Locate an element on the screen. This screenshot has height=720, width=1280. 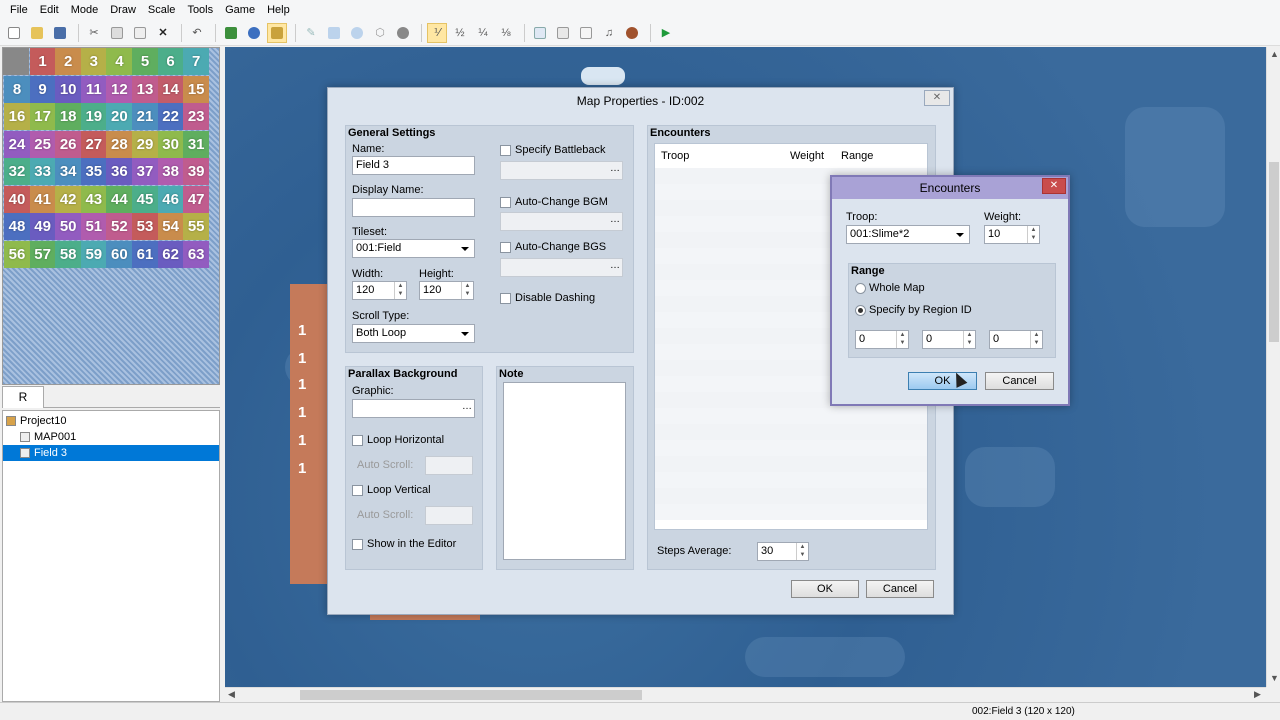
troop-select: 001:Slime*2 is located at coordinates (908, 234).